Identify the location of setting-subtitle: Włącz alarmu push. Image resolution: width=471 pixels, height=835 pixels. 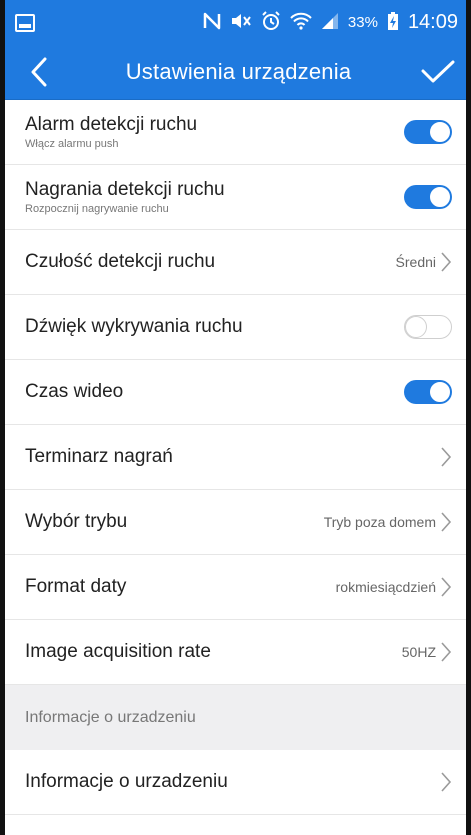
(72, 144).